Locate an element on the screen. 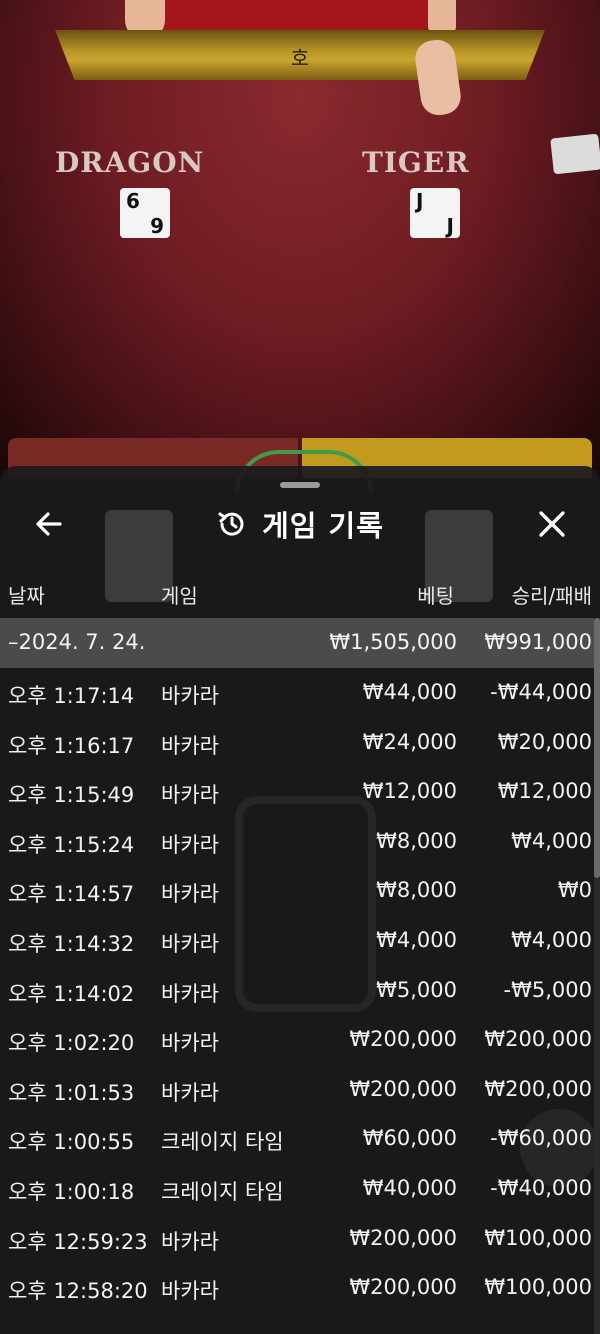 This screenshot has width=600, height=1334. column-header-date: 날짜 is located at coordinates (26, 594).